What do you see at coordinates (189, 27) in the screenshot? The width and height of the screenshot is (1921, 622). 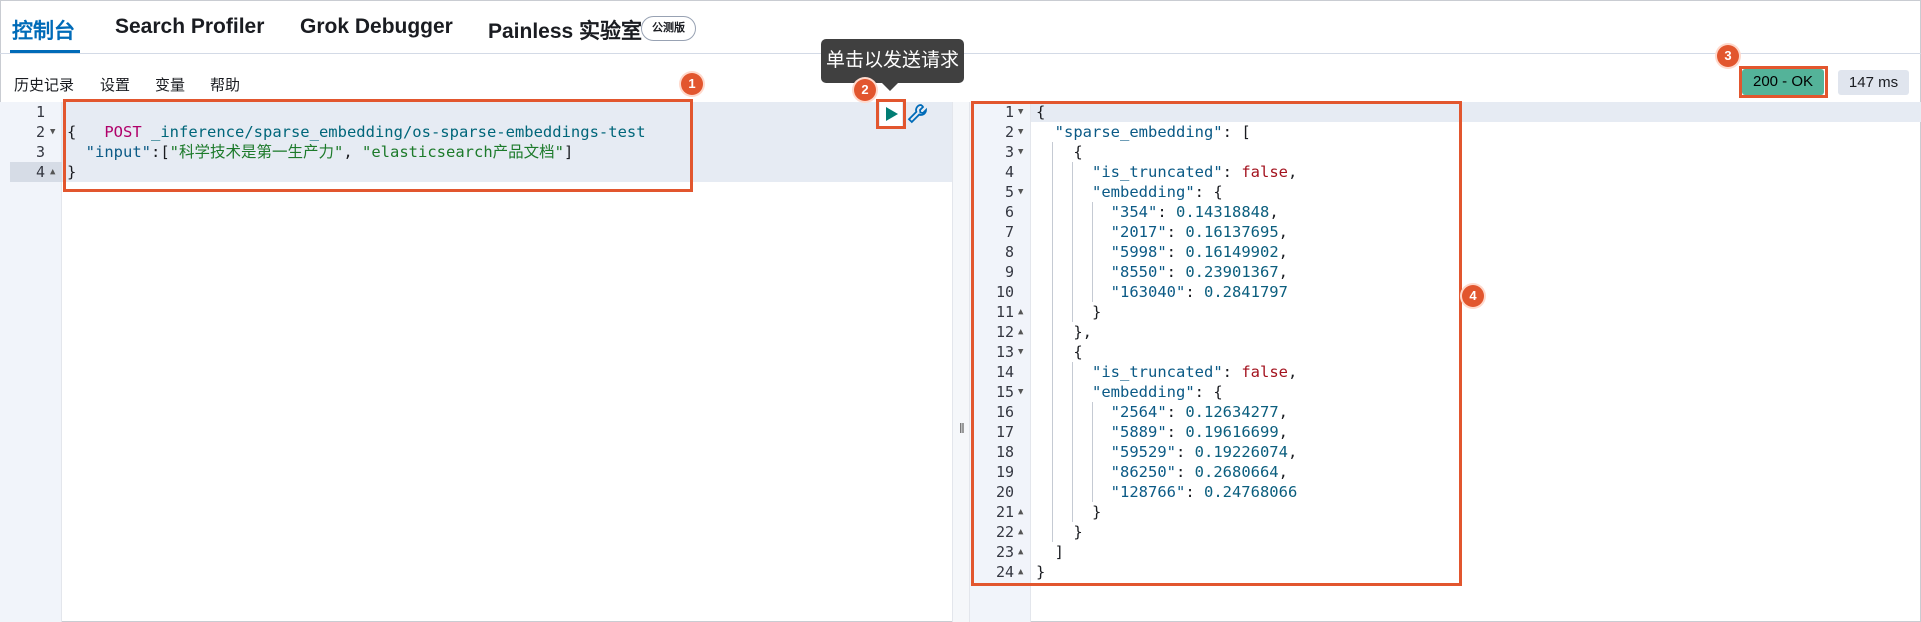 I see `tab-search-profiler: Search Profiler` at bounding box center [189, 27].